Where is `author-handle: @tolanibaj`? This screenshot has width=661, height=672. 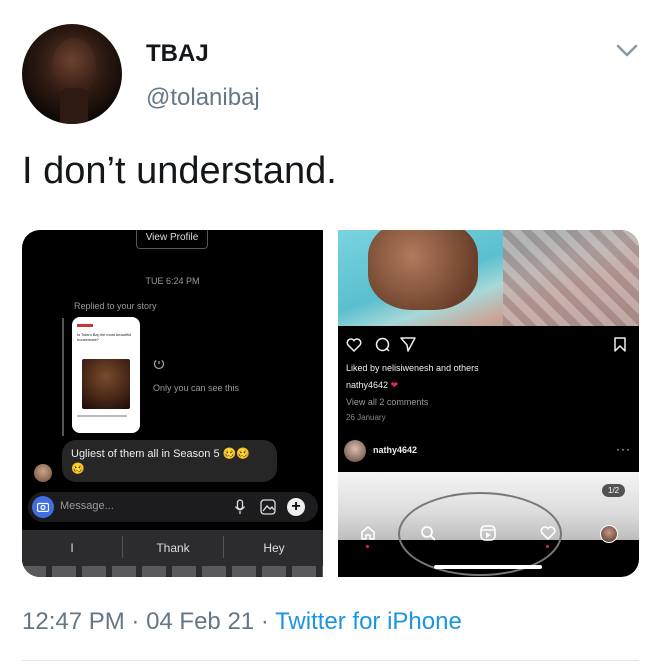 author-handle: @tolanibaj is located at coordinates (203, 98).